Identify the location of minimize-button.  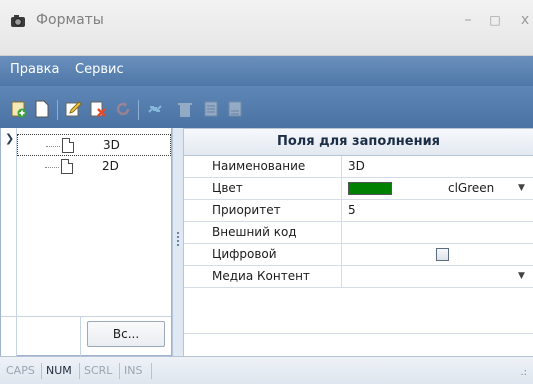
(468, 20).